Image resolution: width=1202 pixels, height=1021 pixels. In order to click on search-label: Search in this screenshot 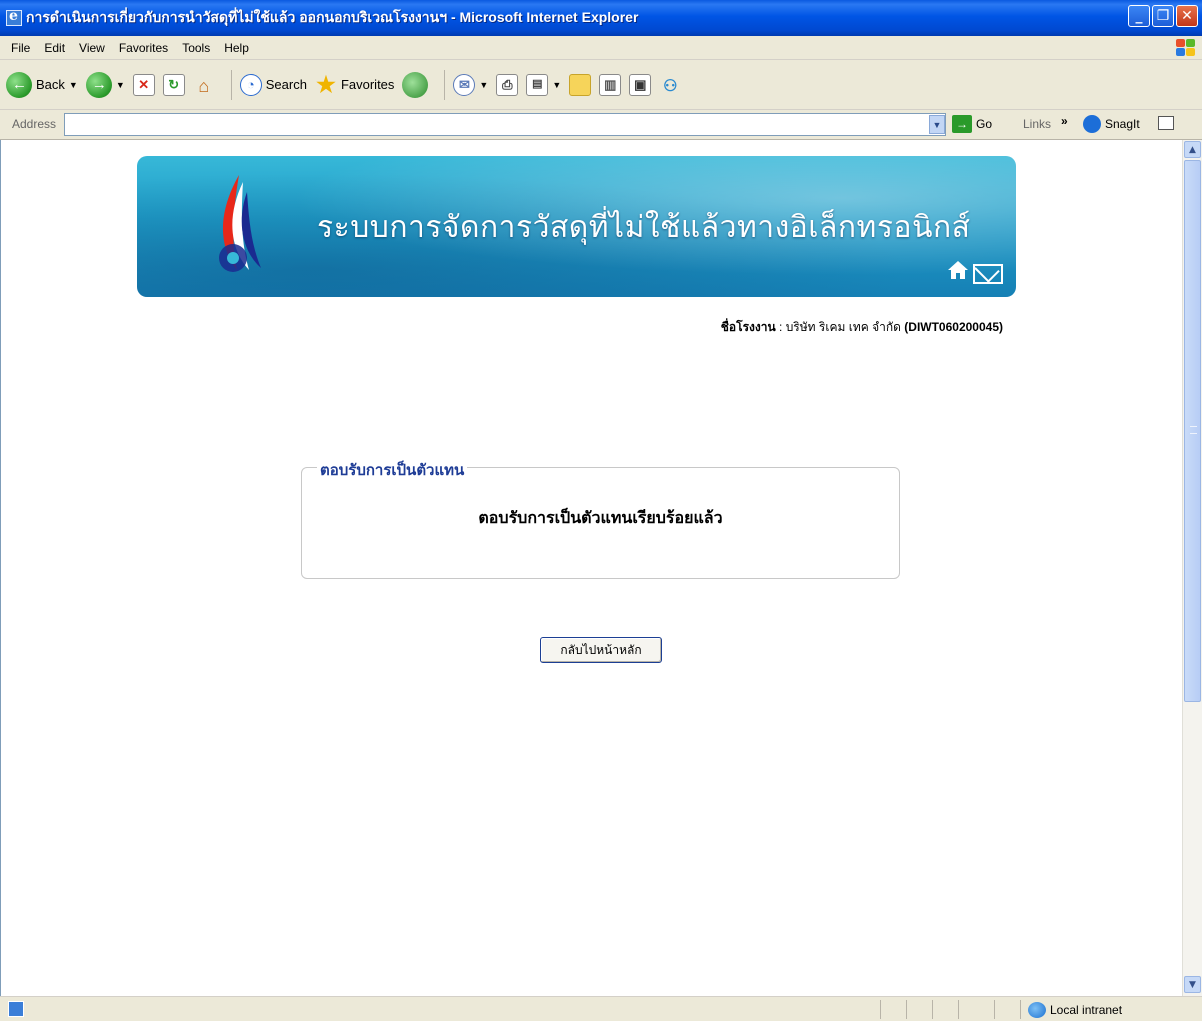, I will do `click(286, 84)`.